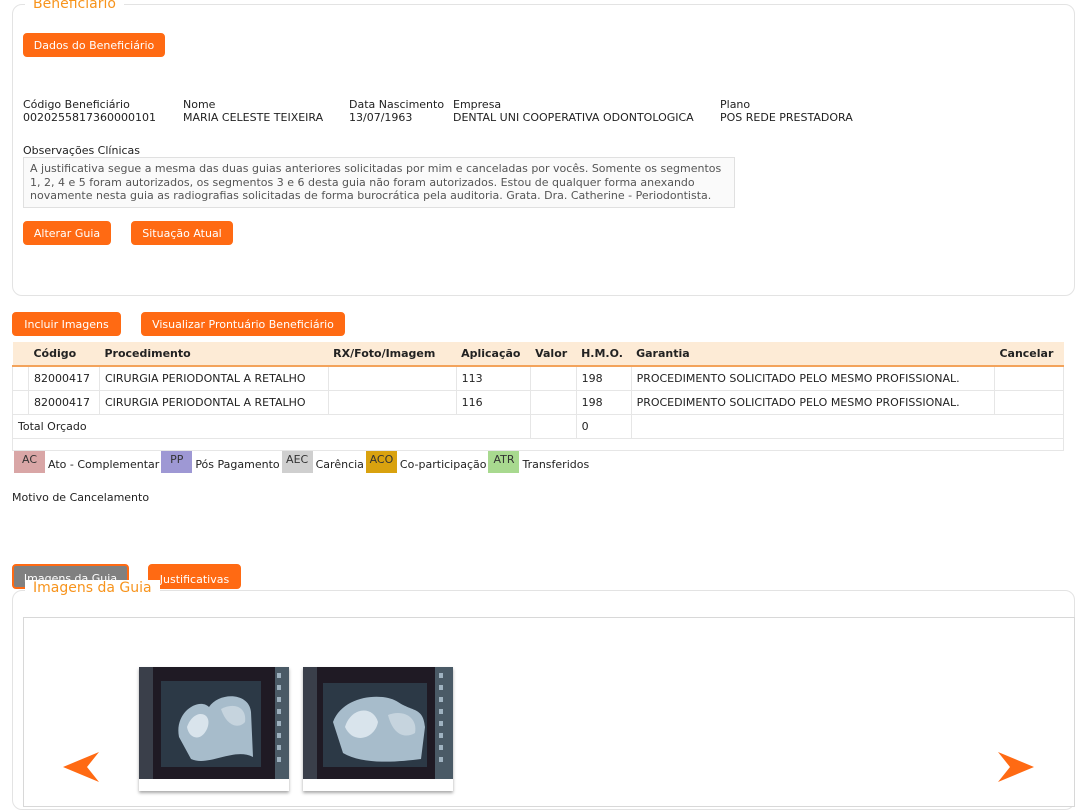 Image resolution: width=1089 pixels, height=810 pixels. Describe the element at coordinates (182, 233) in the screenshot. I see `situacao-atual-button: Situação Atual` at that location.